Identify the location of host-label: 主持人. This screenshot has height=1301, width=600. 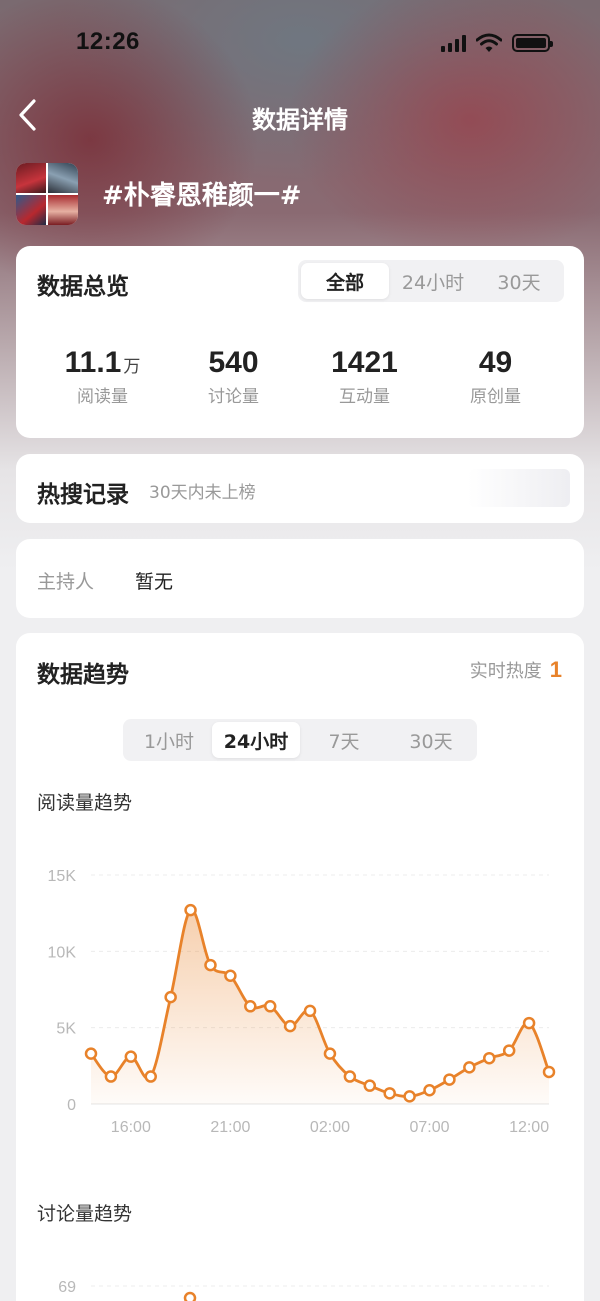
(66, 582).